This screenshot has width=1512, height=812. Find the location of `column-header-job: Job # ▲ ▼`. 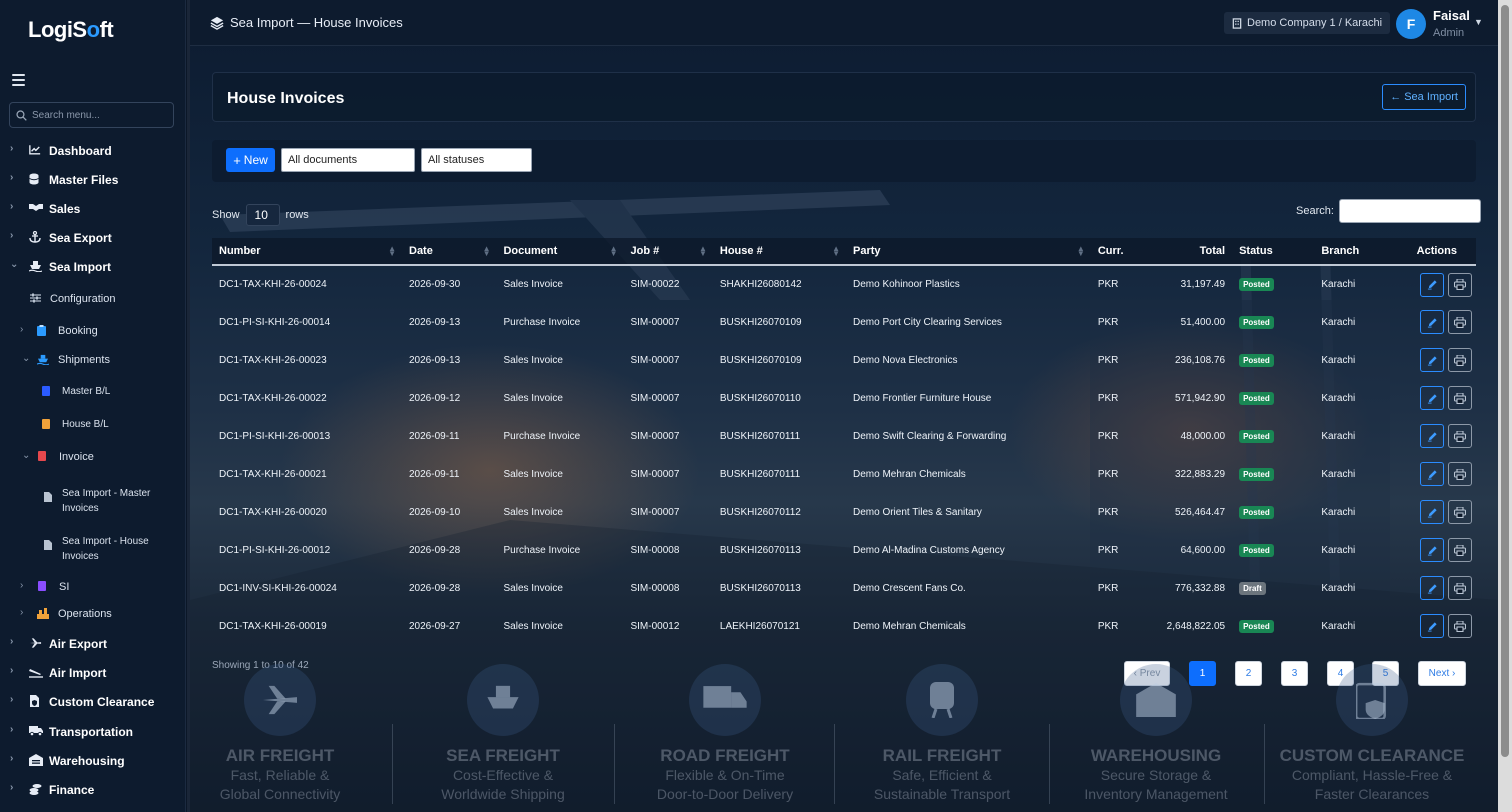

column-header-job: Job # ▲ ▼ is located at coordinates (668, 252).